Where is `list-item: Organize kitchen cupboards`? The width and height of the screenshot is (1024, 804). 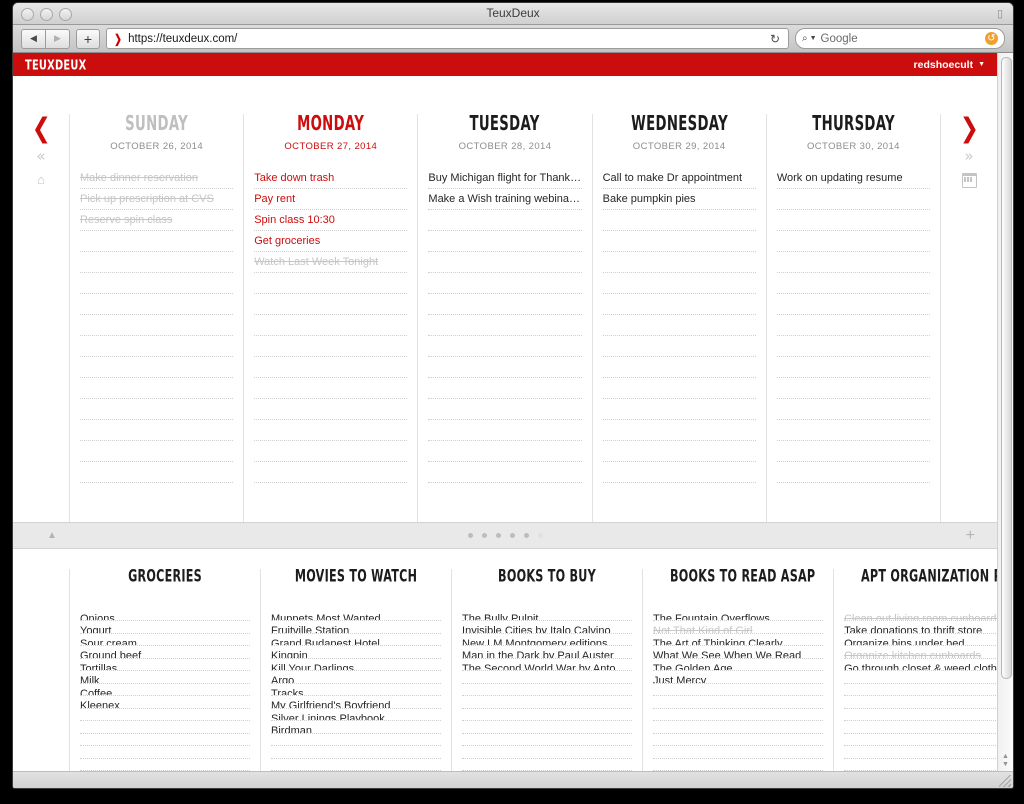
list-item: Organize kitchen cupboards is located at coordinates (920, 652).